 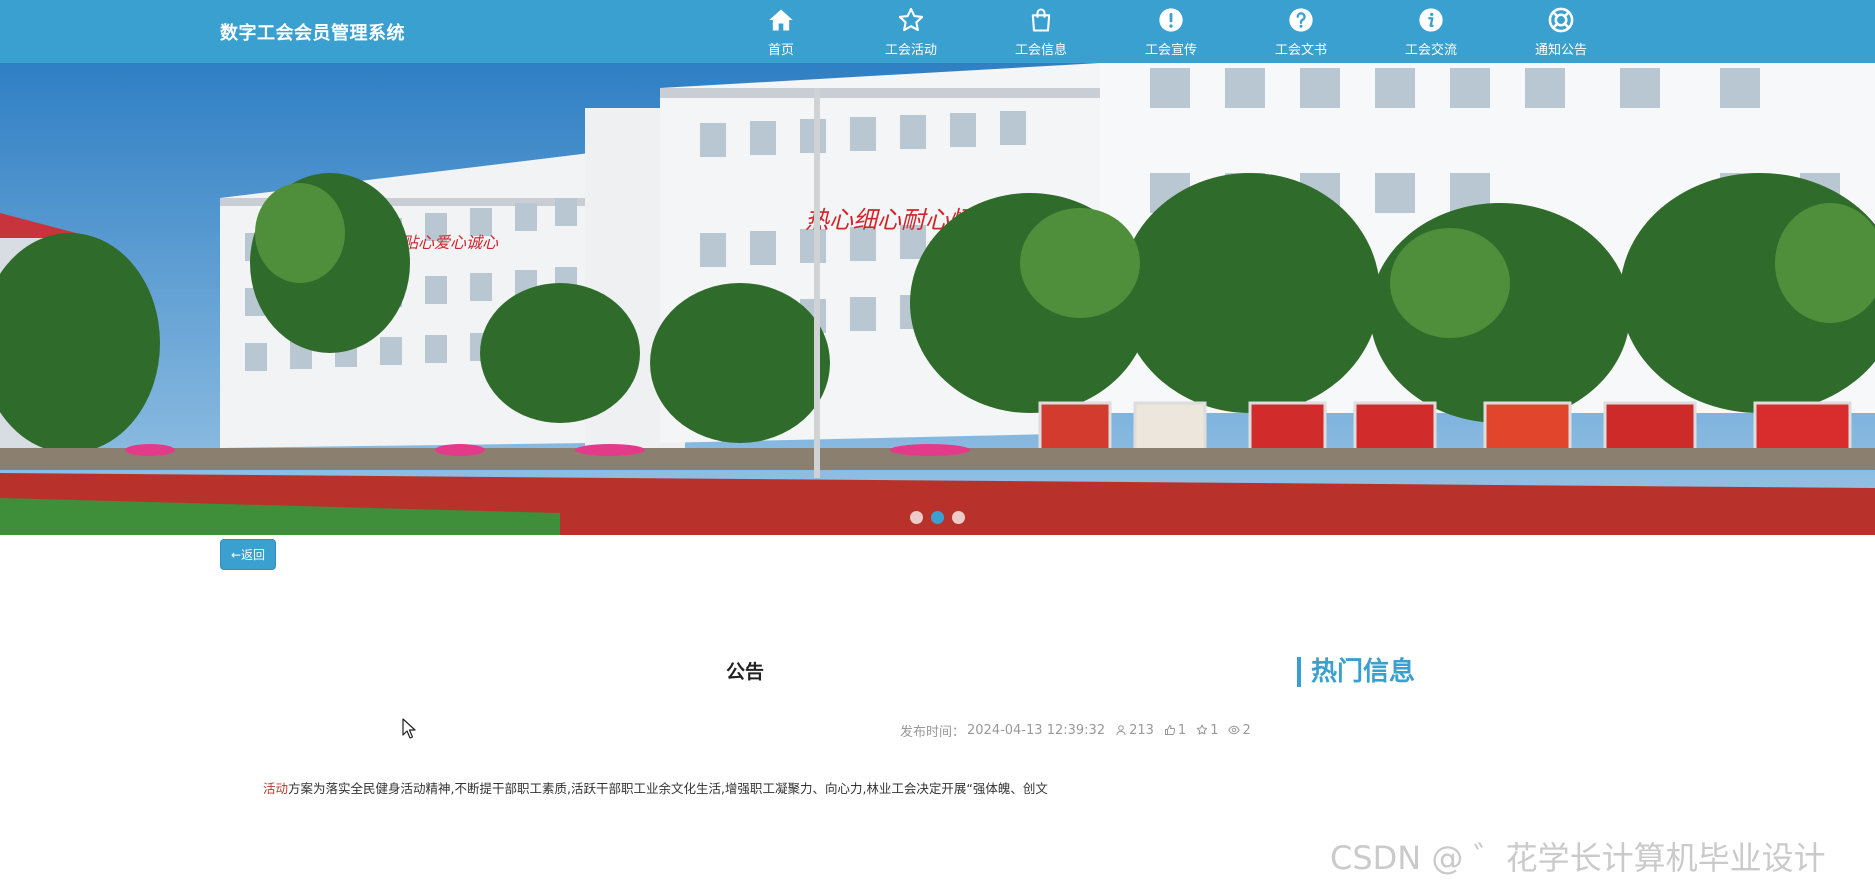 I want to click on eye-icon, so click(x=1234, y=730).